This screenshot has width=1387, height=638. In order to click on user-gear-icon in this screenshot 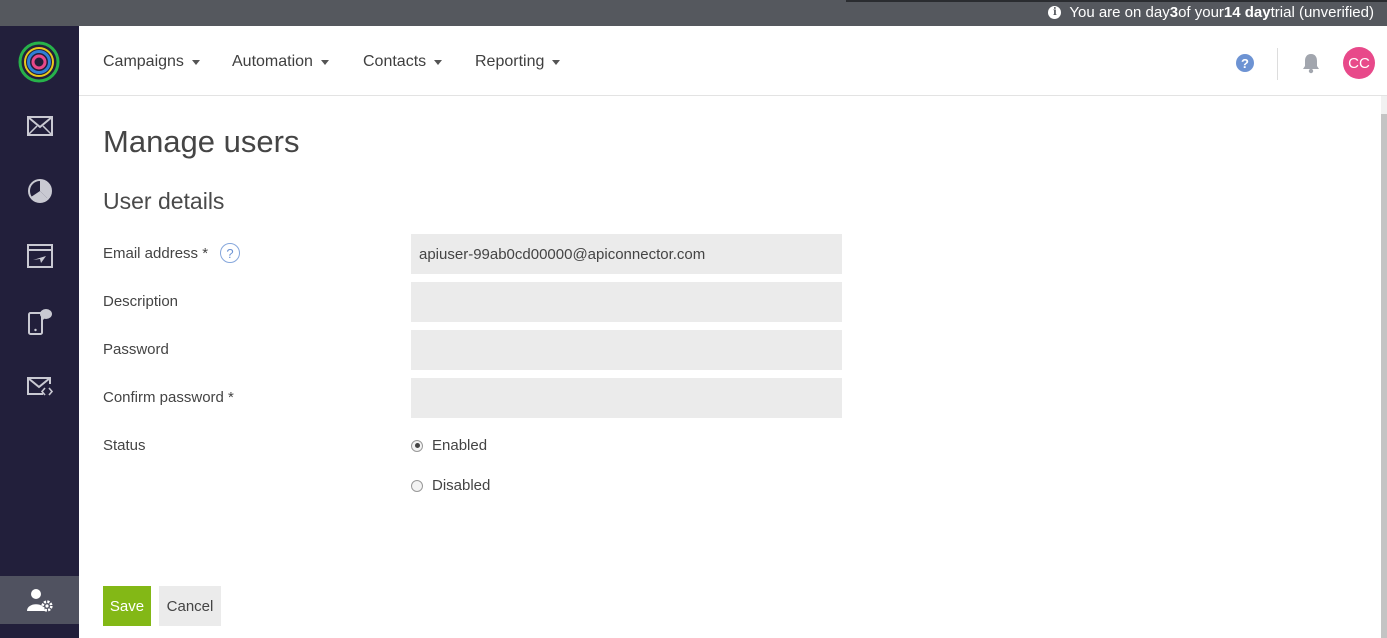, I will do `click(39, 600)`.